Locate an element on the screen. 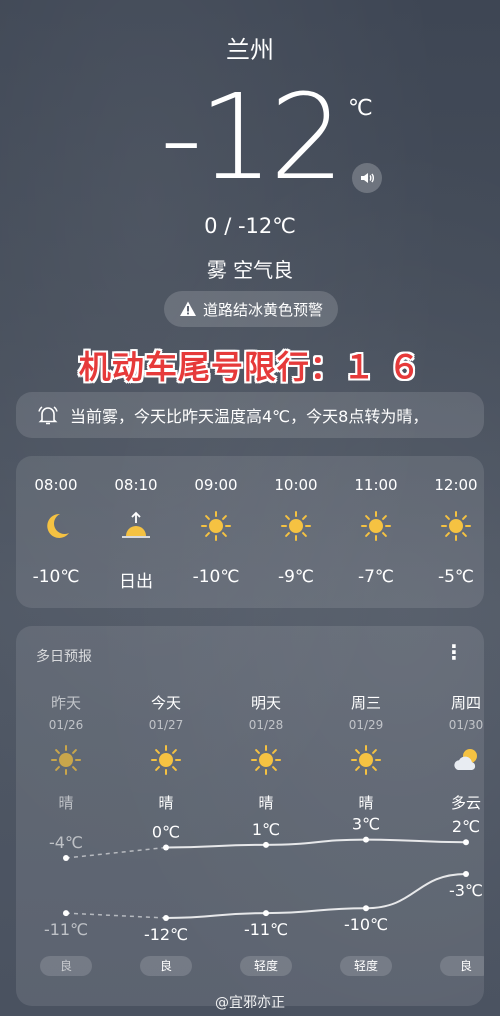 Image resolution: width=500 pixels, height=1016 pixels. weather-notice-bar: 当前雾，今天比昨天温度高4℃，今天8点转为晴， is located at coordinates (250, 415).